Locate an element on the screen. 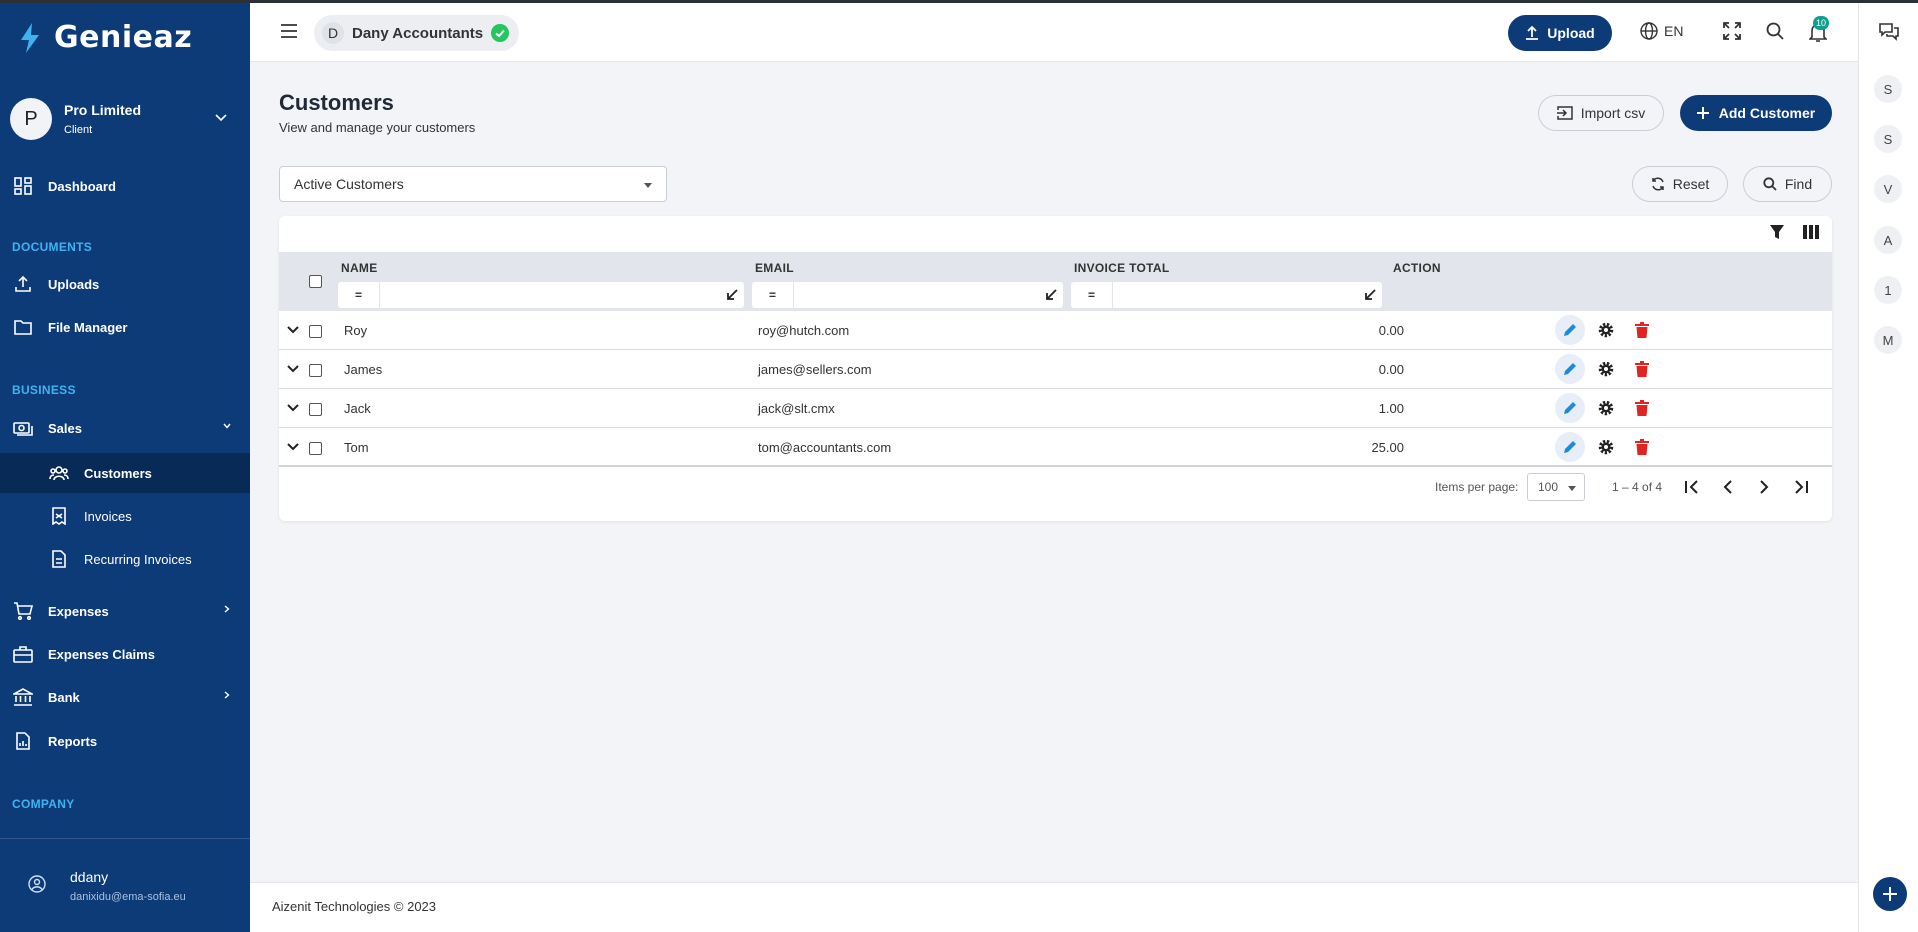 The image size is (1918, 932). name-filter-input: = is located at coordinates (541, 295).